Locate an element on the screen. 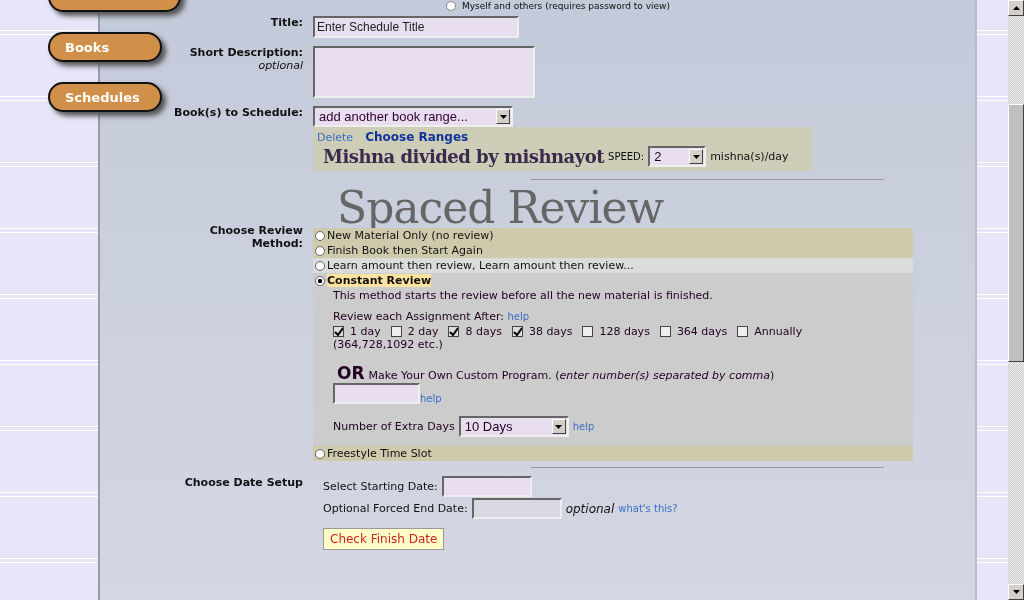  option-label: Constant Review is located at coordinates (379, 280).